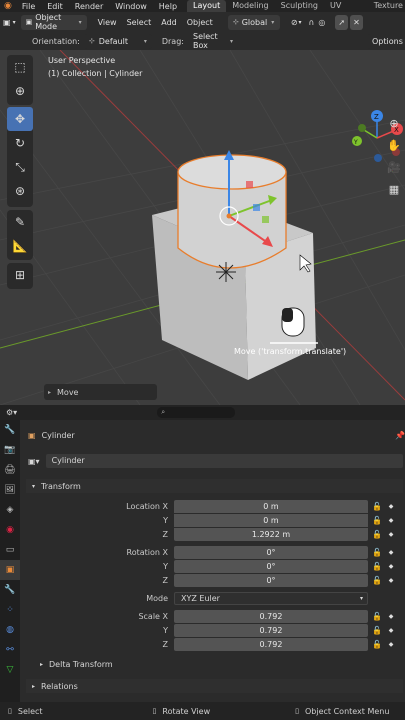 The width and height of the screenshot is (405, 720). Describe the element at coordinates (20, 275) in the screenshot. I see `add-cube-tool-icon: ⊞` at that location.